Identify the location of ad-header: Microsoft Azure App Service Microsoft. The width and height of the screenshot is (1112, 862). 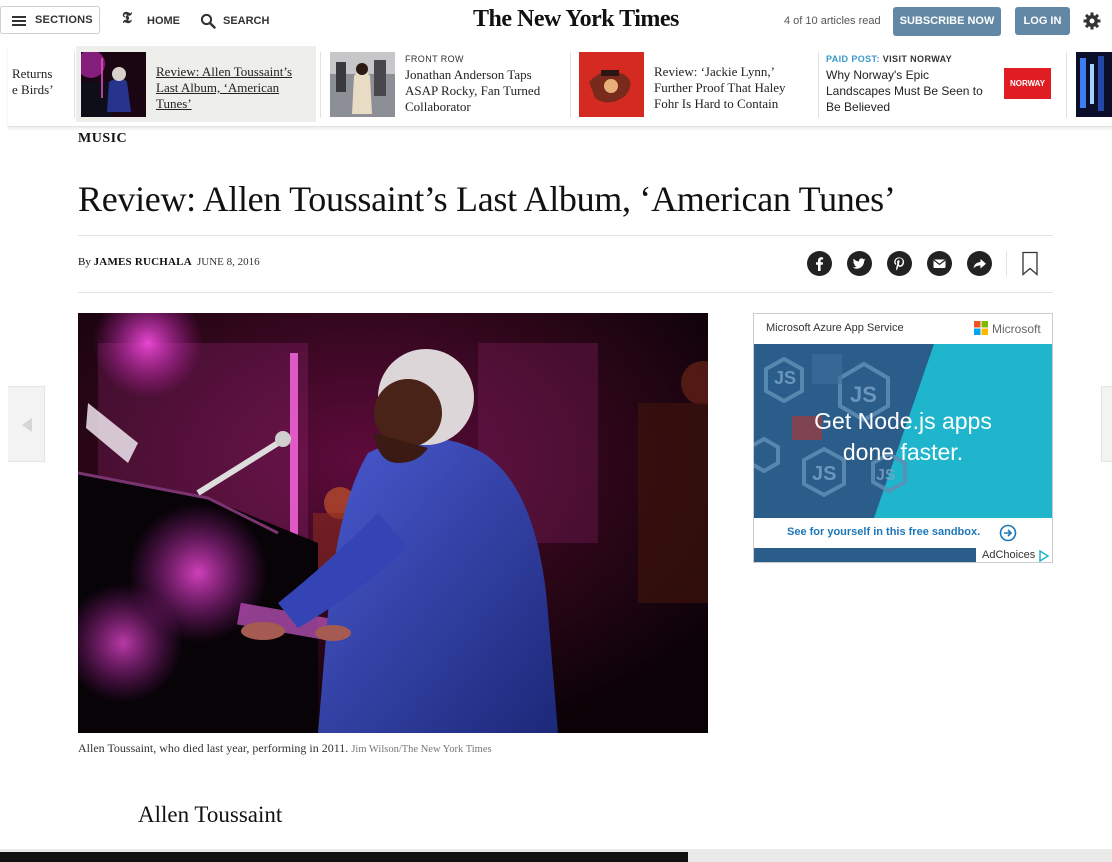
(903, 329).